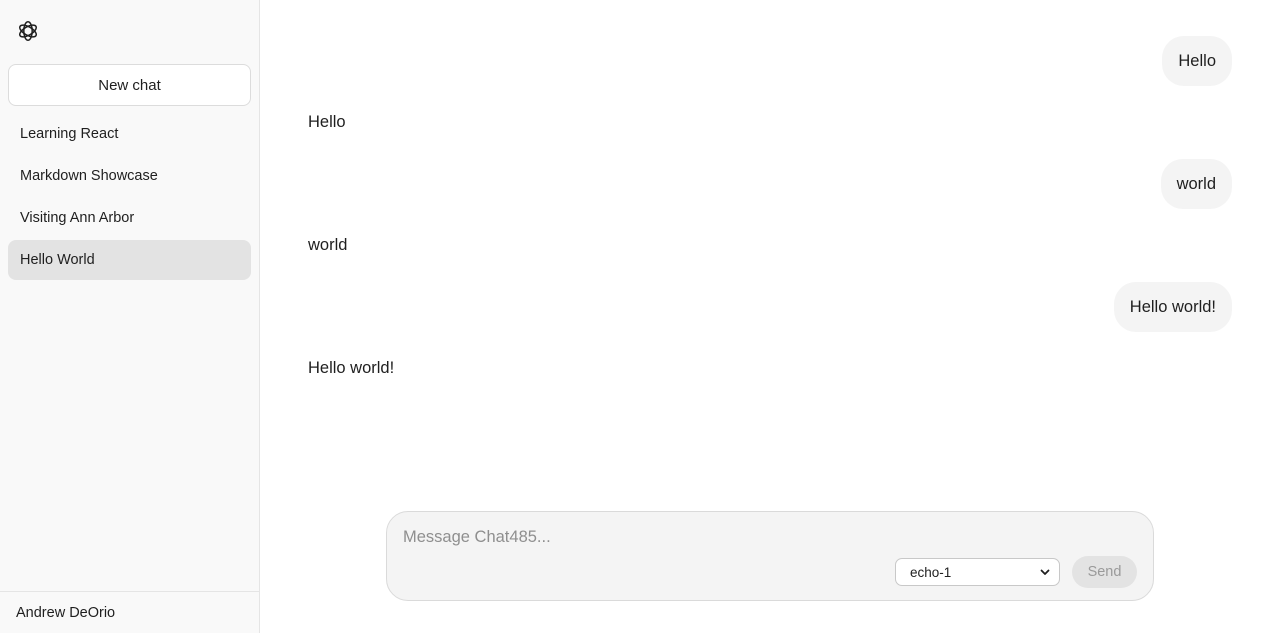 Image resolution: width=1280 pixels, height=633 pixels. I want to click on chevron-down-icon, so click(1045, 572).